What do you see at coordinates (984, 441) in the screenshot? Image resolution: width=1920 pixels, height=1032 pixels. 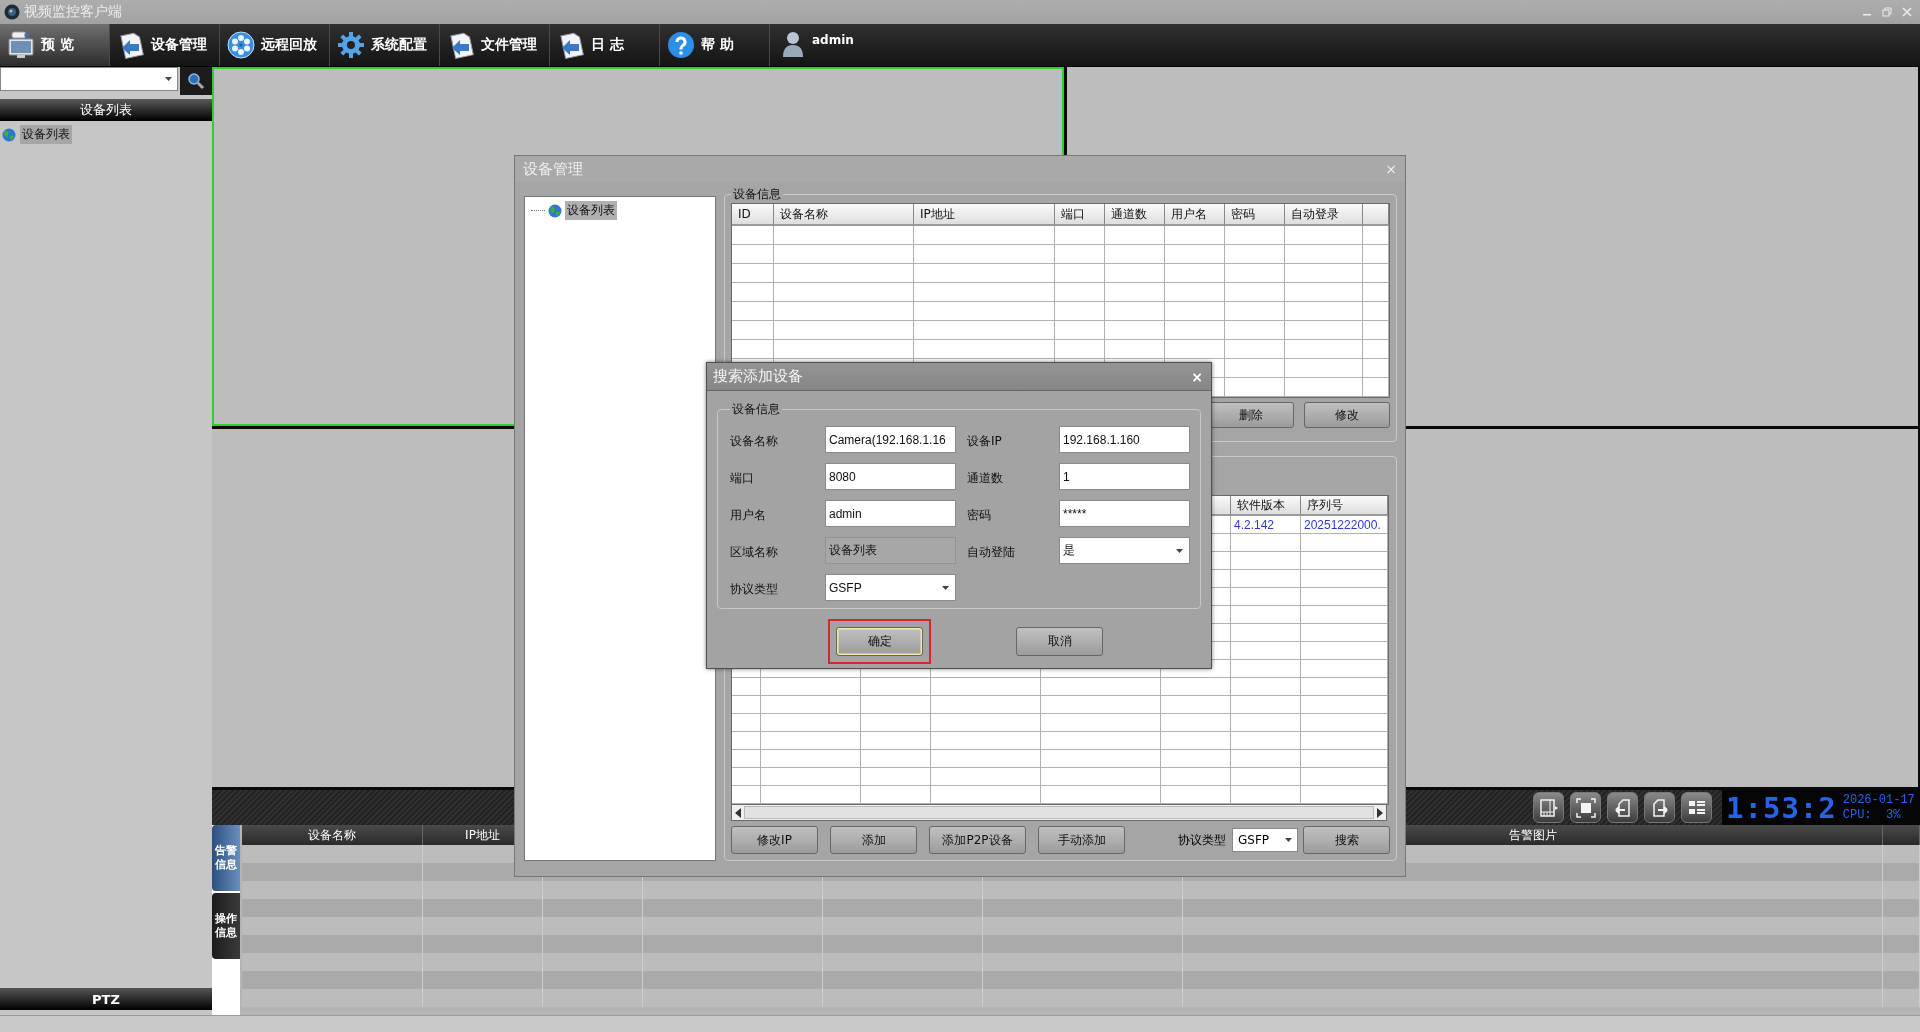 I see `field-label: 设备IP` at bounding box center [984, 441].